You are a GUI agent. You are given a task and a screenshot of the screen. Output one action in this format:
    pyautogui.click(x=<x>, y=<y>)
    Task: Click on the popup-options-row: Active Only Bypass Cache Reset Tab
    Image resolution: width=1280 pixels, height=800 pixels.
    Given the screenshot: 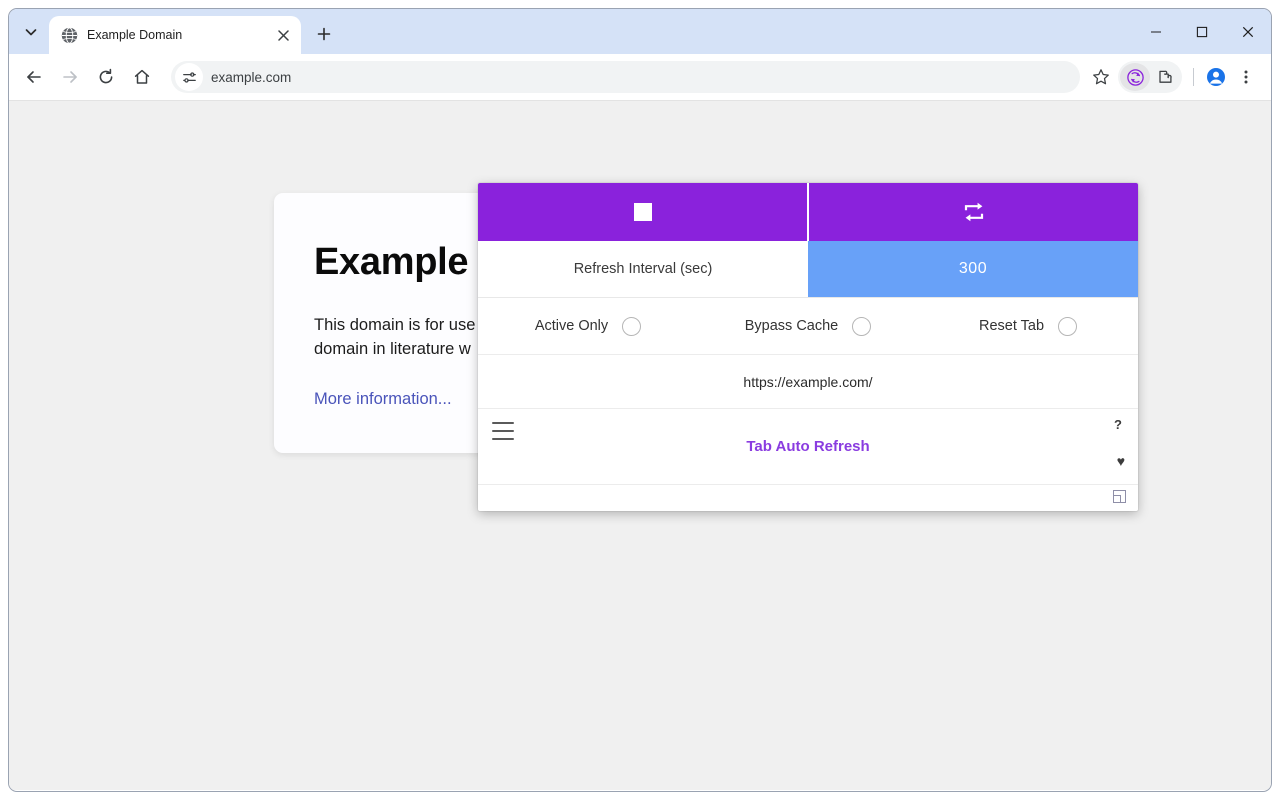 What is the action you would take?
    pyautogui.click(x=808, y=326)
    